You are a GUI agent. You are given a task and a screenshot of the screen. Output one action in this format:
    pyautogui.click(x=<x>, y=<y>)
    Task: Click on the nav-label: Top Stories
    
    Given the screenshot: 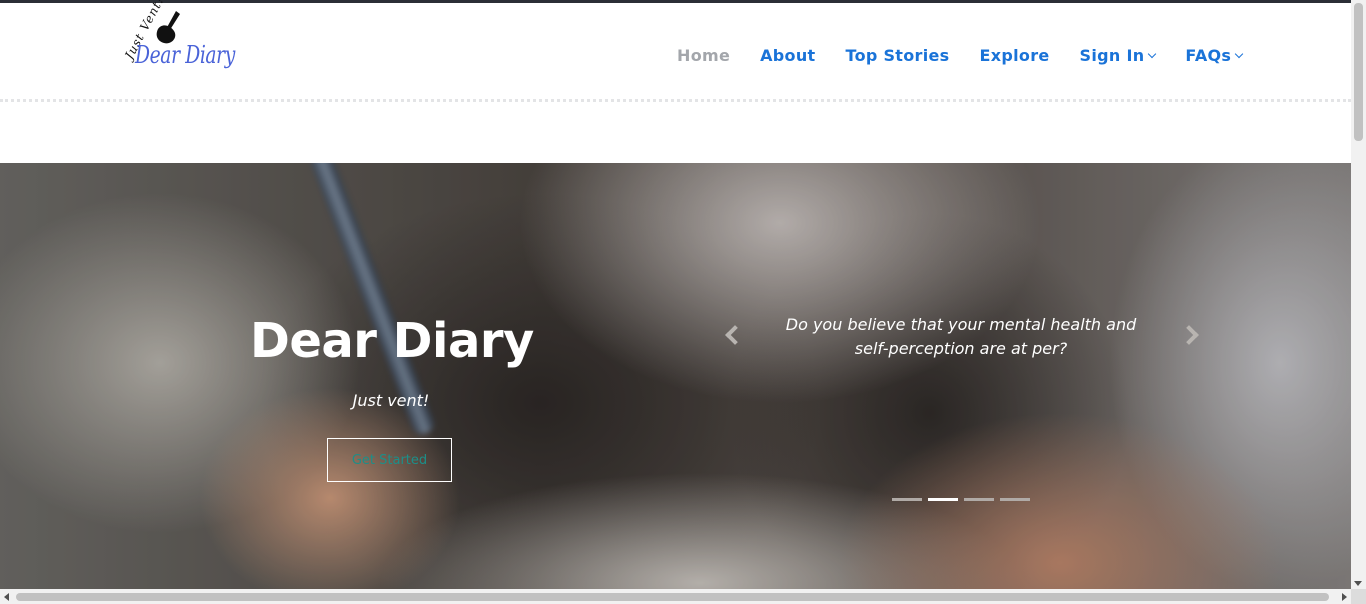 What is the action you would take?
    pyautogui.click(x=897, y=55)
    